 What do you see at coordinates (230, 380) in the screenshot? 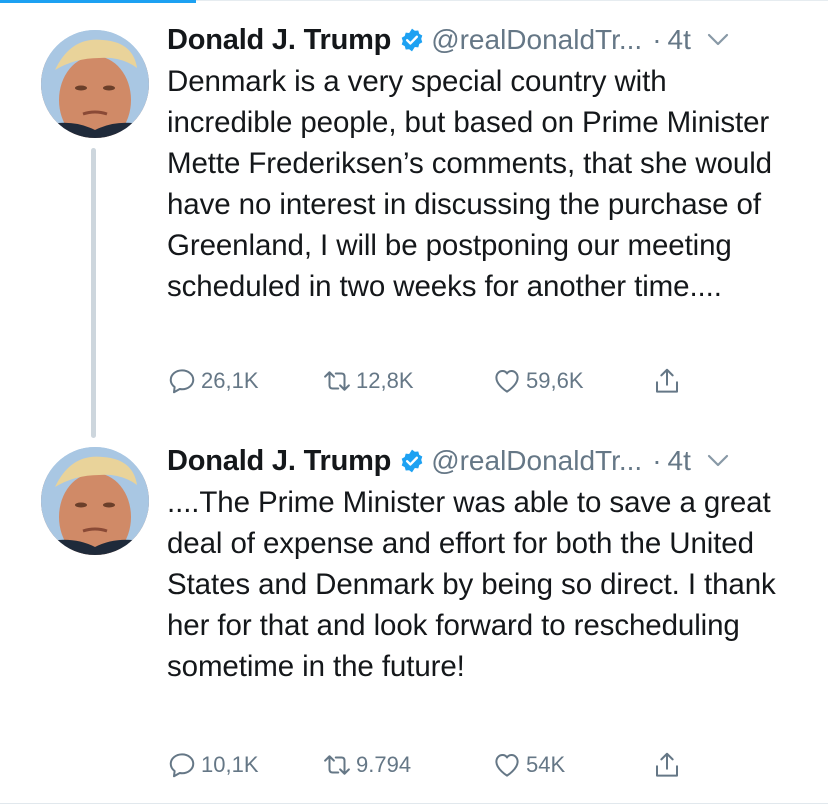
I see `reply-count: 26,1K` at bounding box center [230, 380].